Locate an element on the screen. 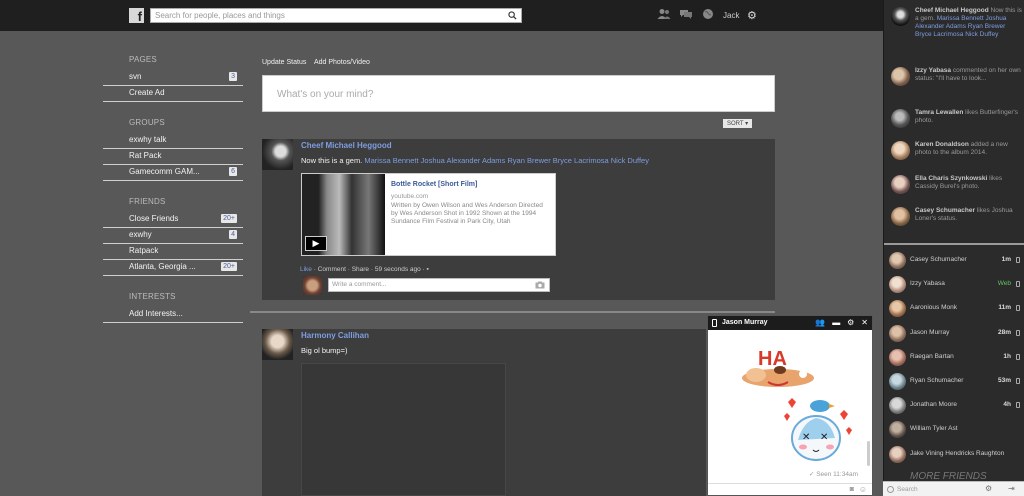 Image resolution: width=1024 pixels, height=496 pixels. settings-gear-icon: ⚙ is located at coordinates (752, 15).